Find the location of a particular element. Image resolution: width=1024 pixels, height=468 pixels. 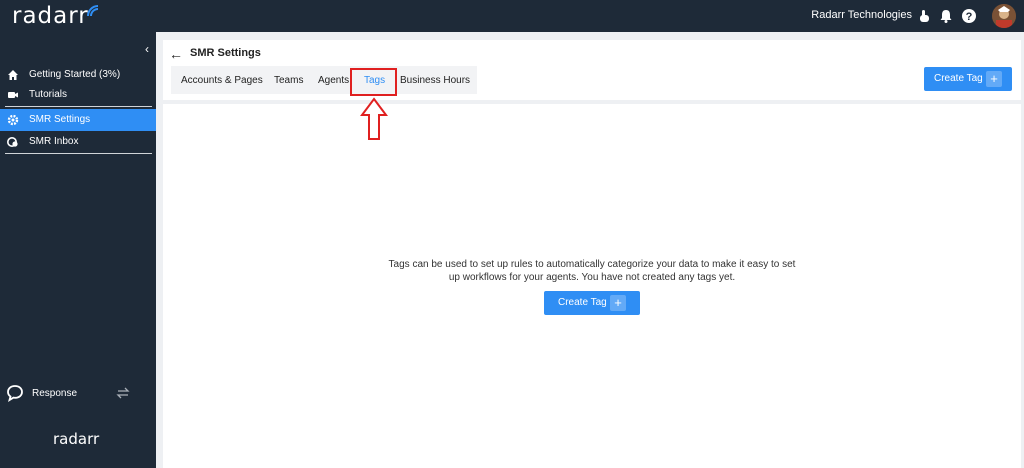

collapse-sidebar-icon: ‹ is located at coordinates (147, 49).